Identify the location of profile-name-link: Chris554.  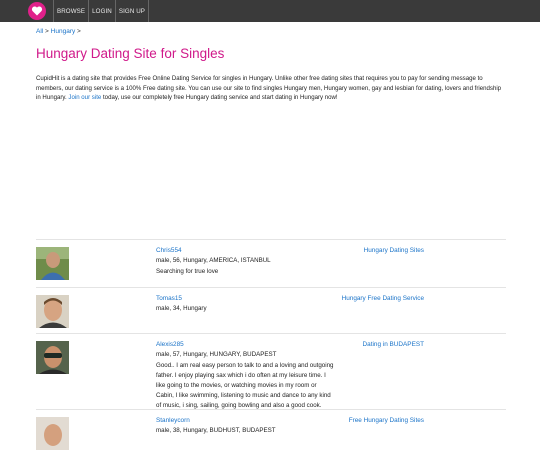
(169, 250).